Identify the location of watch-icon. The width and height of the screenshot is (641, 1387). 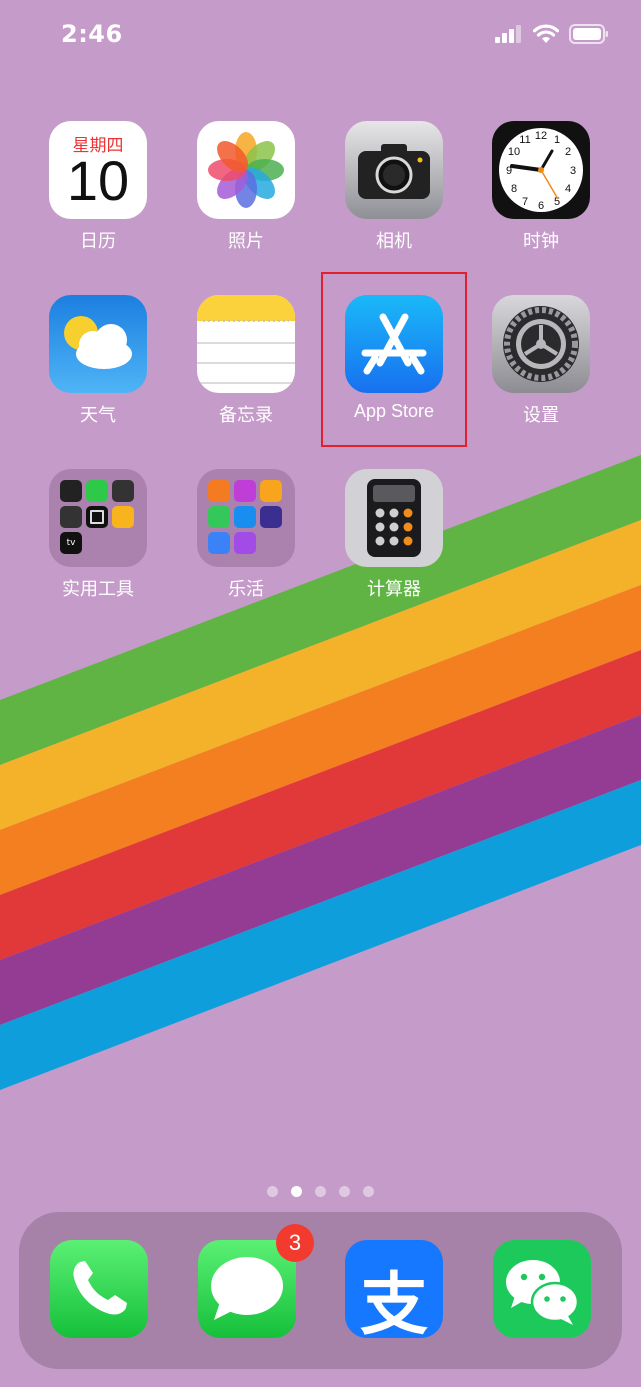
(97, 517).